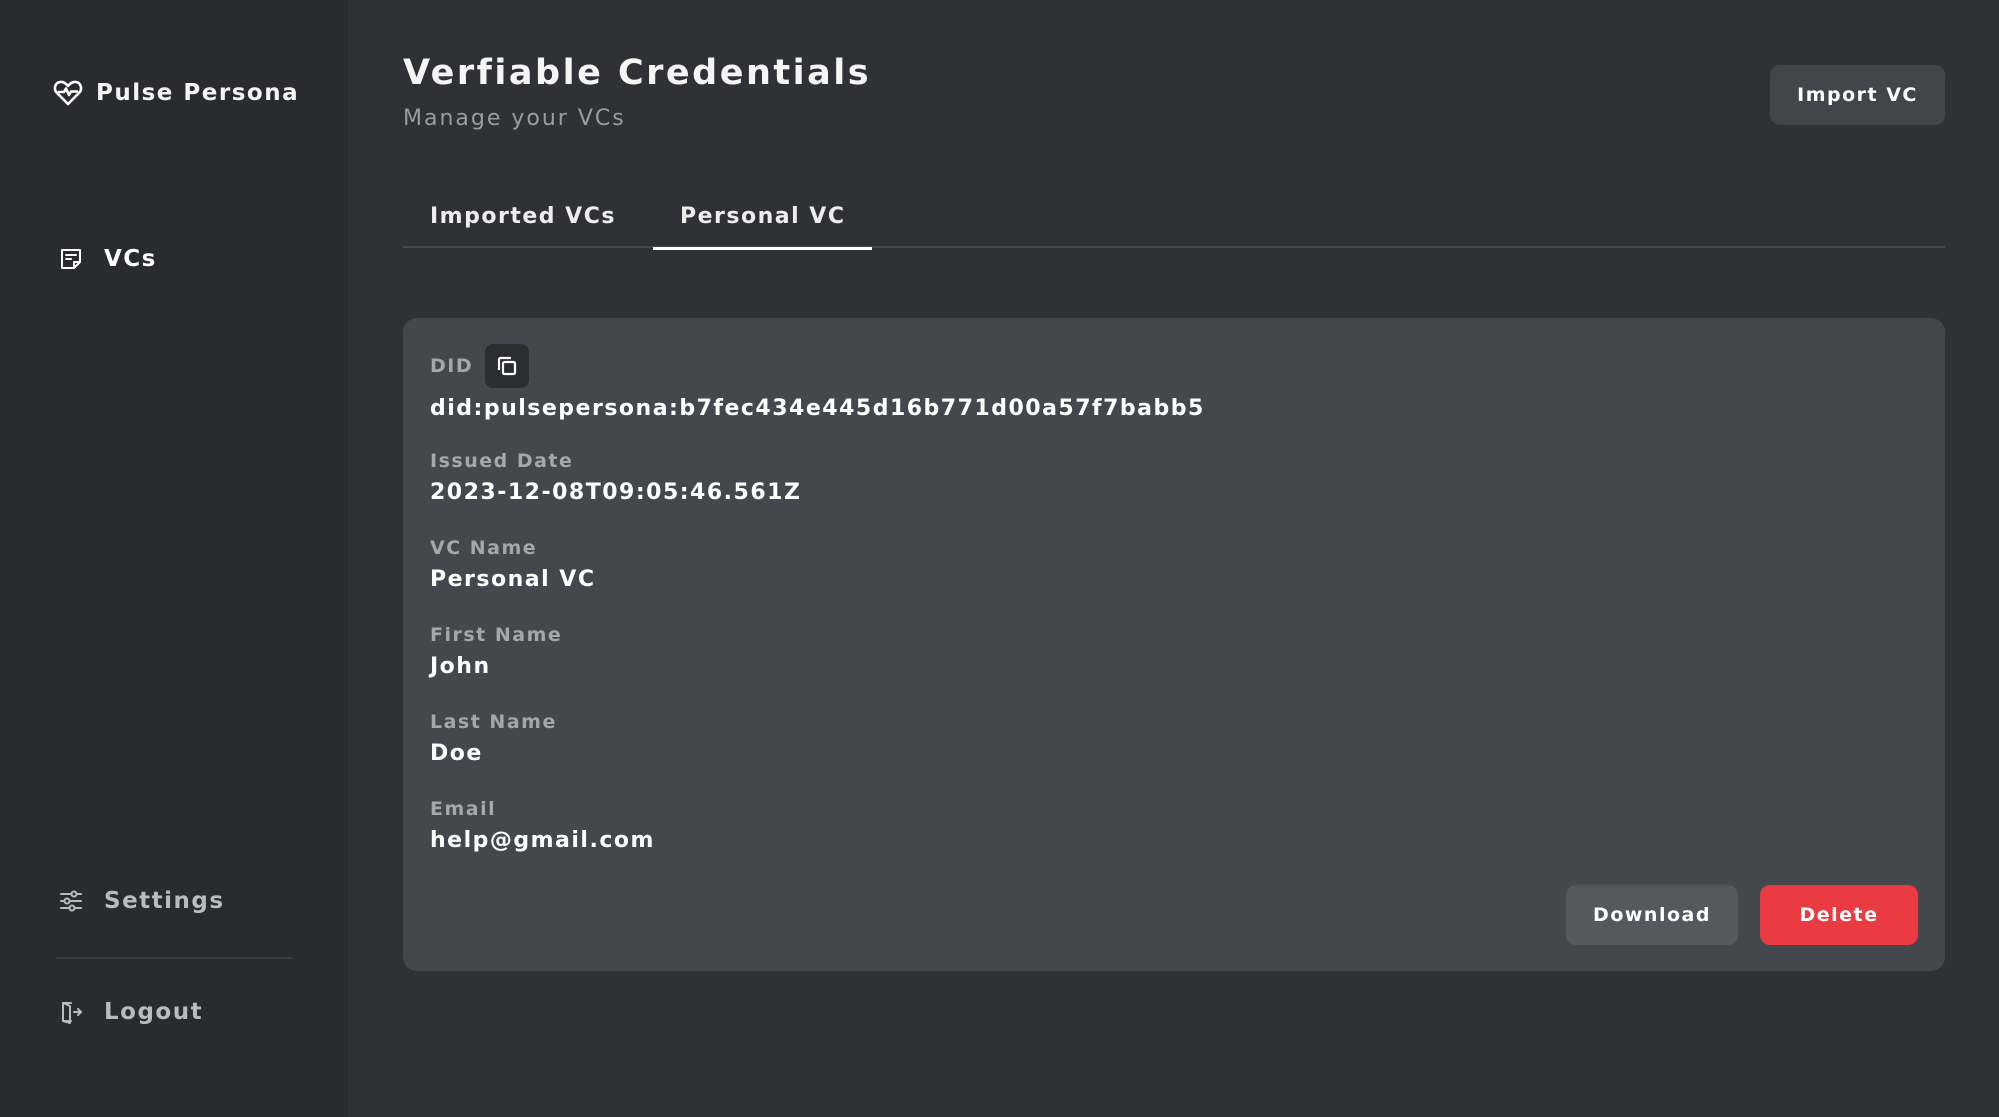 The height and width of the screenshot is (1117, 1999). What do you see at coordinates (528, 216) in the screenshot?
I see `tab-imported-vcs: Imported VCs` at bounding box center [528, 216].